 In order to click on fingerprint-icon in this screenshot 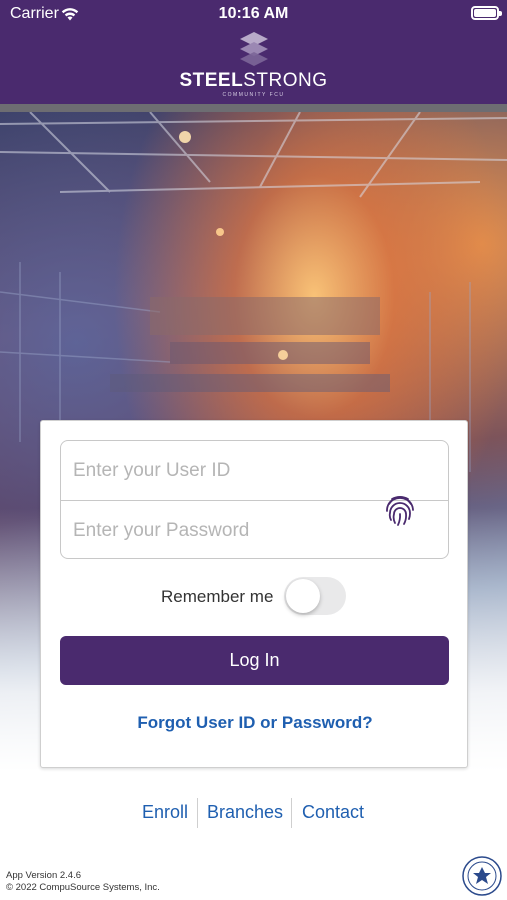, I will do `click(400, 510)`.